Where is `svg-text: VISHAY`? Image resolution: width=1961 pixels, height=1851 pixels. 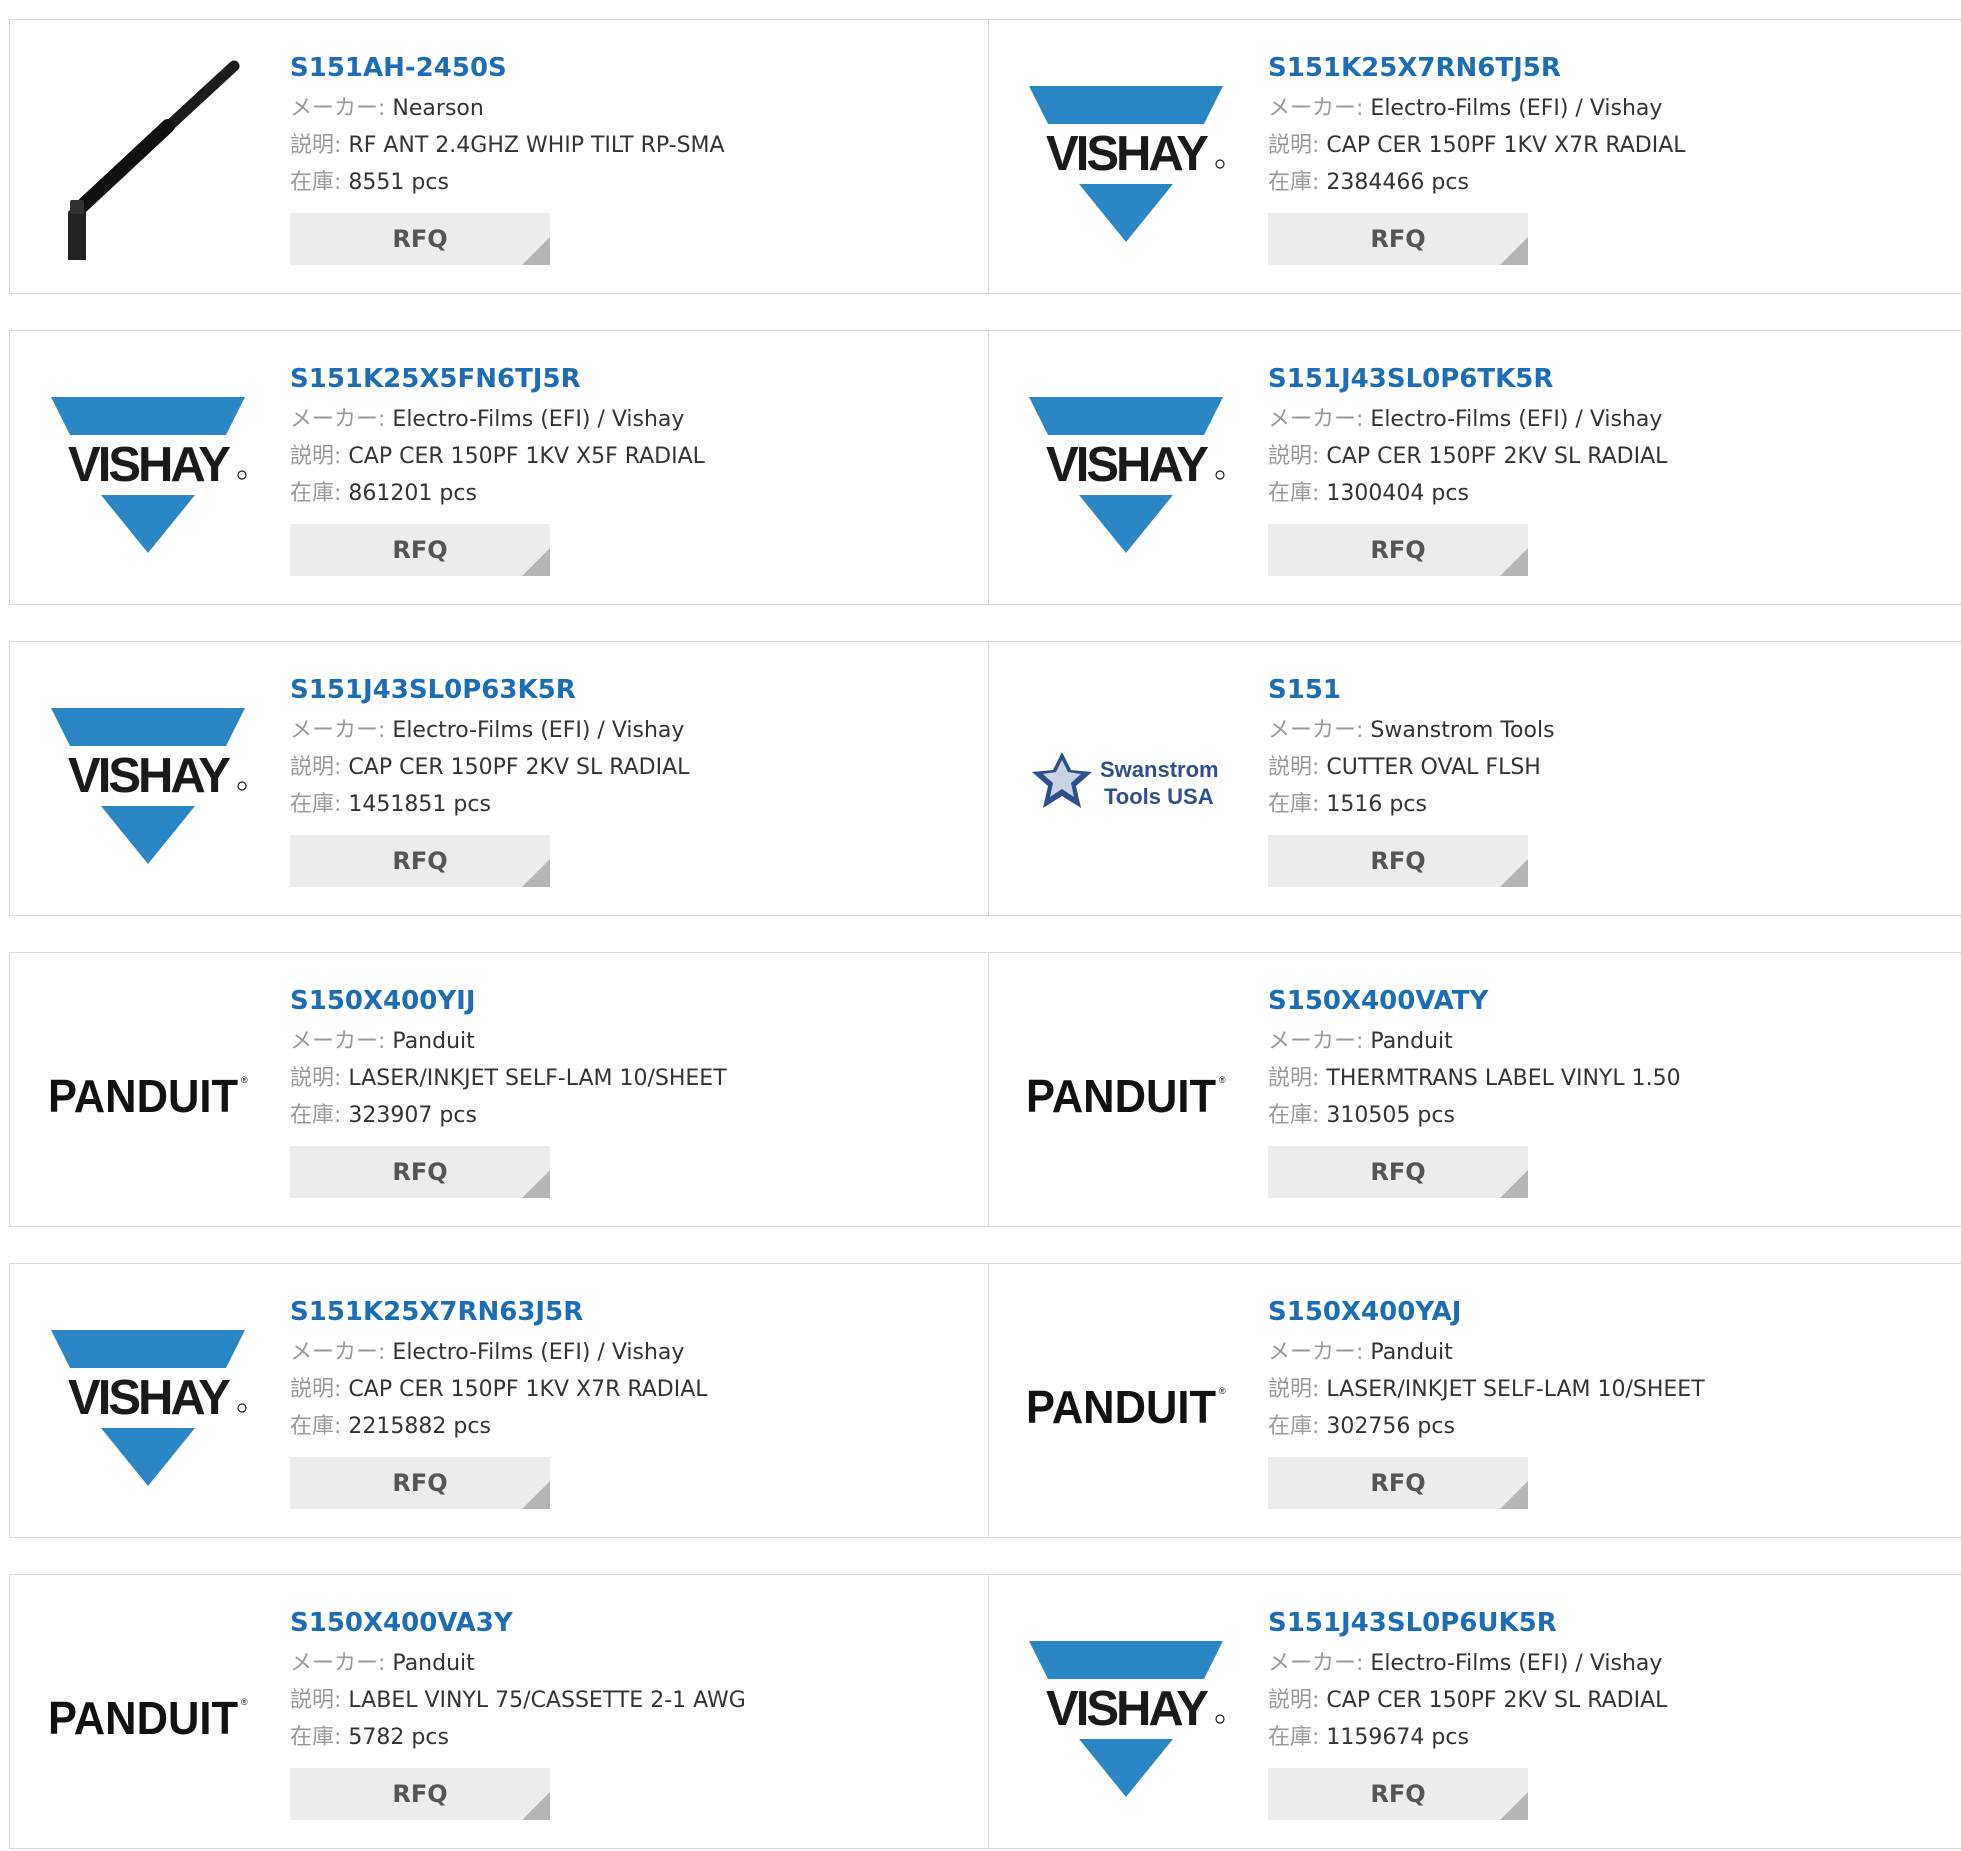 svg-text: VISHAY is located at coordinates (149, 1398).